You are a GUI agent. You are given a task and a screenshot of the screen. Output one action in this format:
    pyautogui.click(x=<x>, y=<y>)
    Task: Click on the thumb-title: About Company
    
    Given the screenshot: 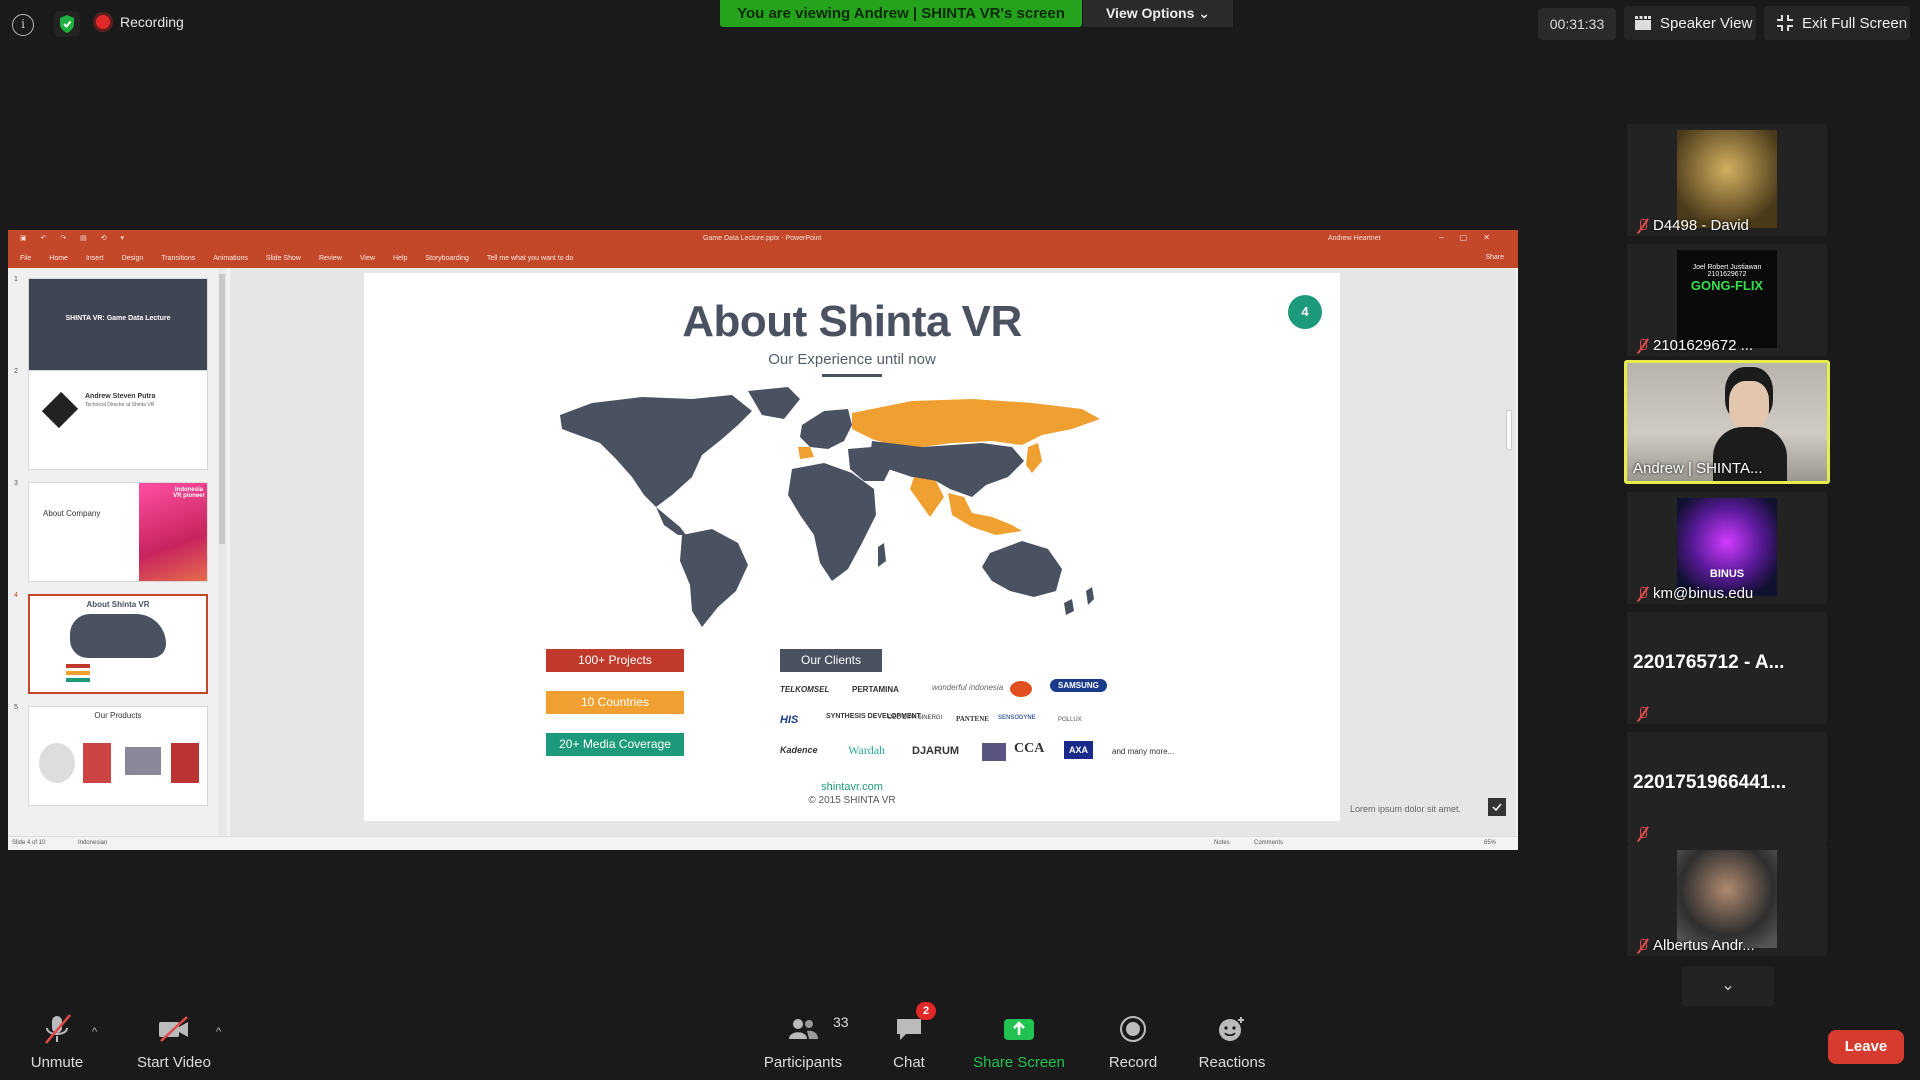 What is the action you would take?
    pyautogui.click(x=72, y=513)
    